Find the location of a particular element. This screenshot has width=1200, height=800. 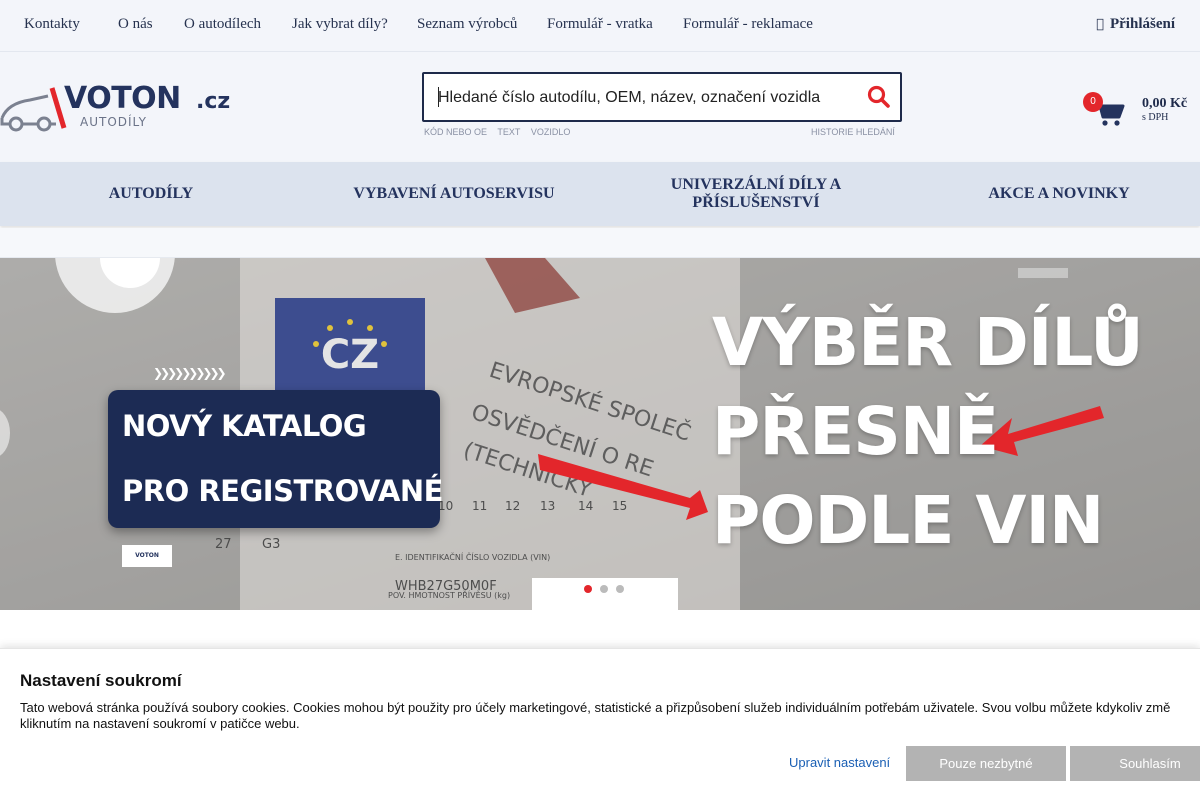

search-history-link: HISTORIE HLEDÁNÍ is located at coordinates (853, 132).